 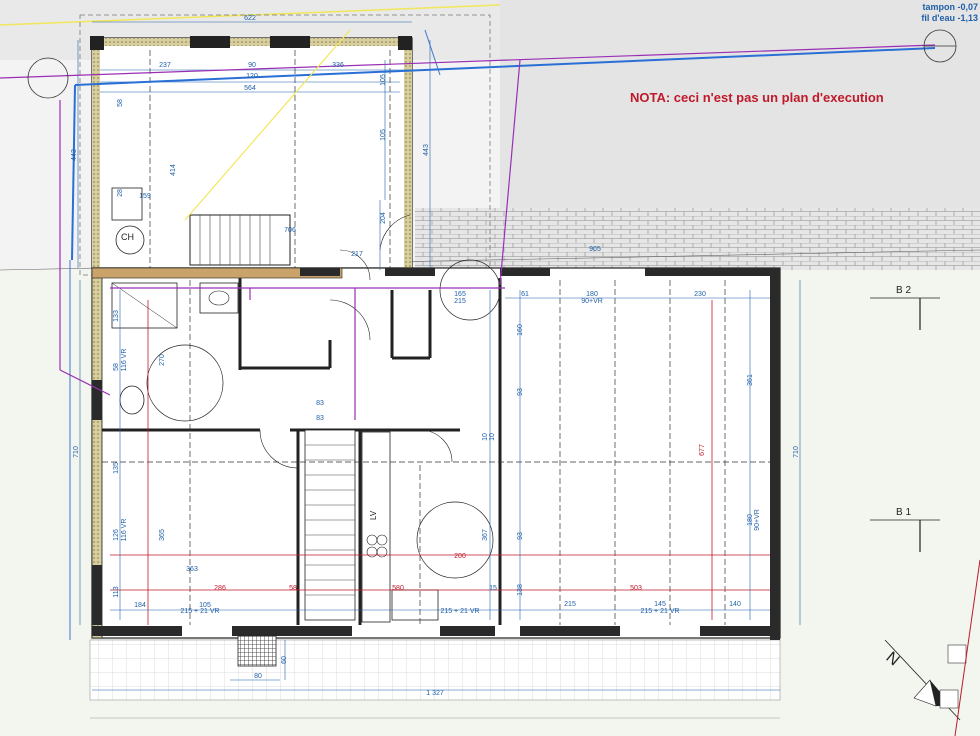 What do you see at coordinates (485, 437) in the screenshot?
I see `dimension-label-37: 10` at bounding box center [485, 437].